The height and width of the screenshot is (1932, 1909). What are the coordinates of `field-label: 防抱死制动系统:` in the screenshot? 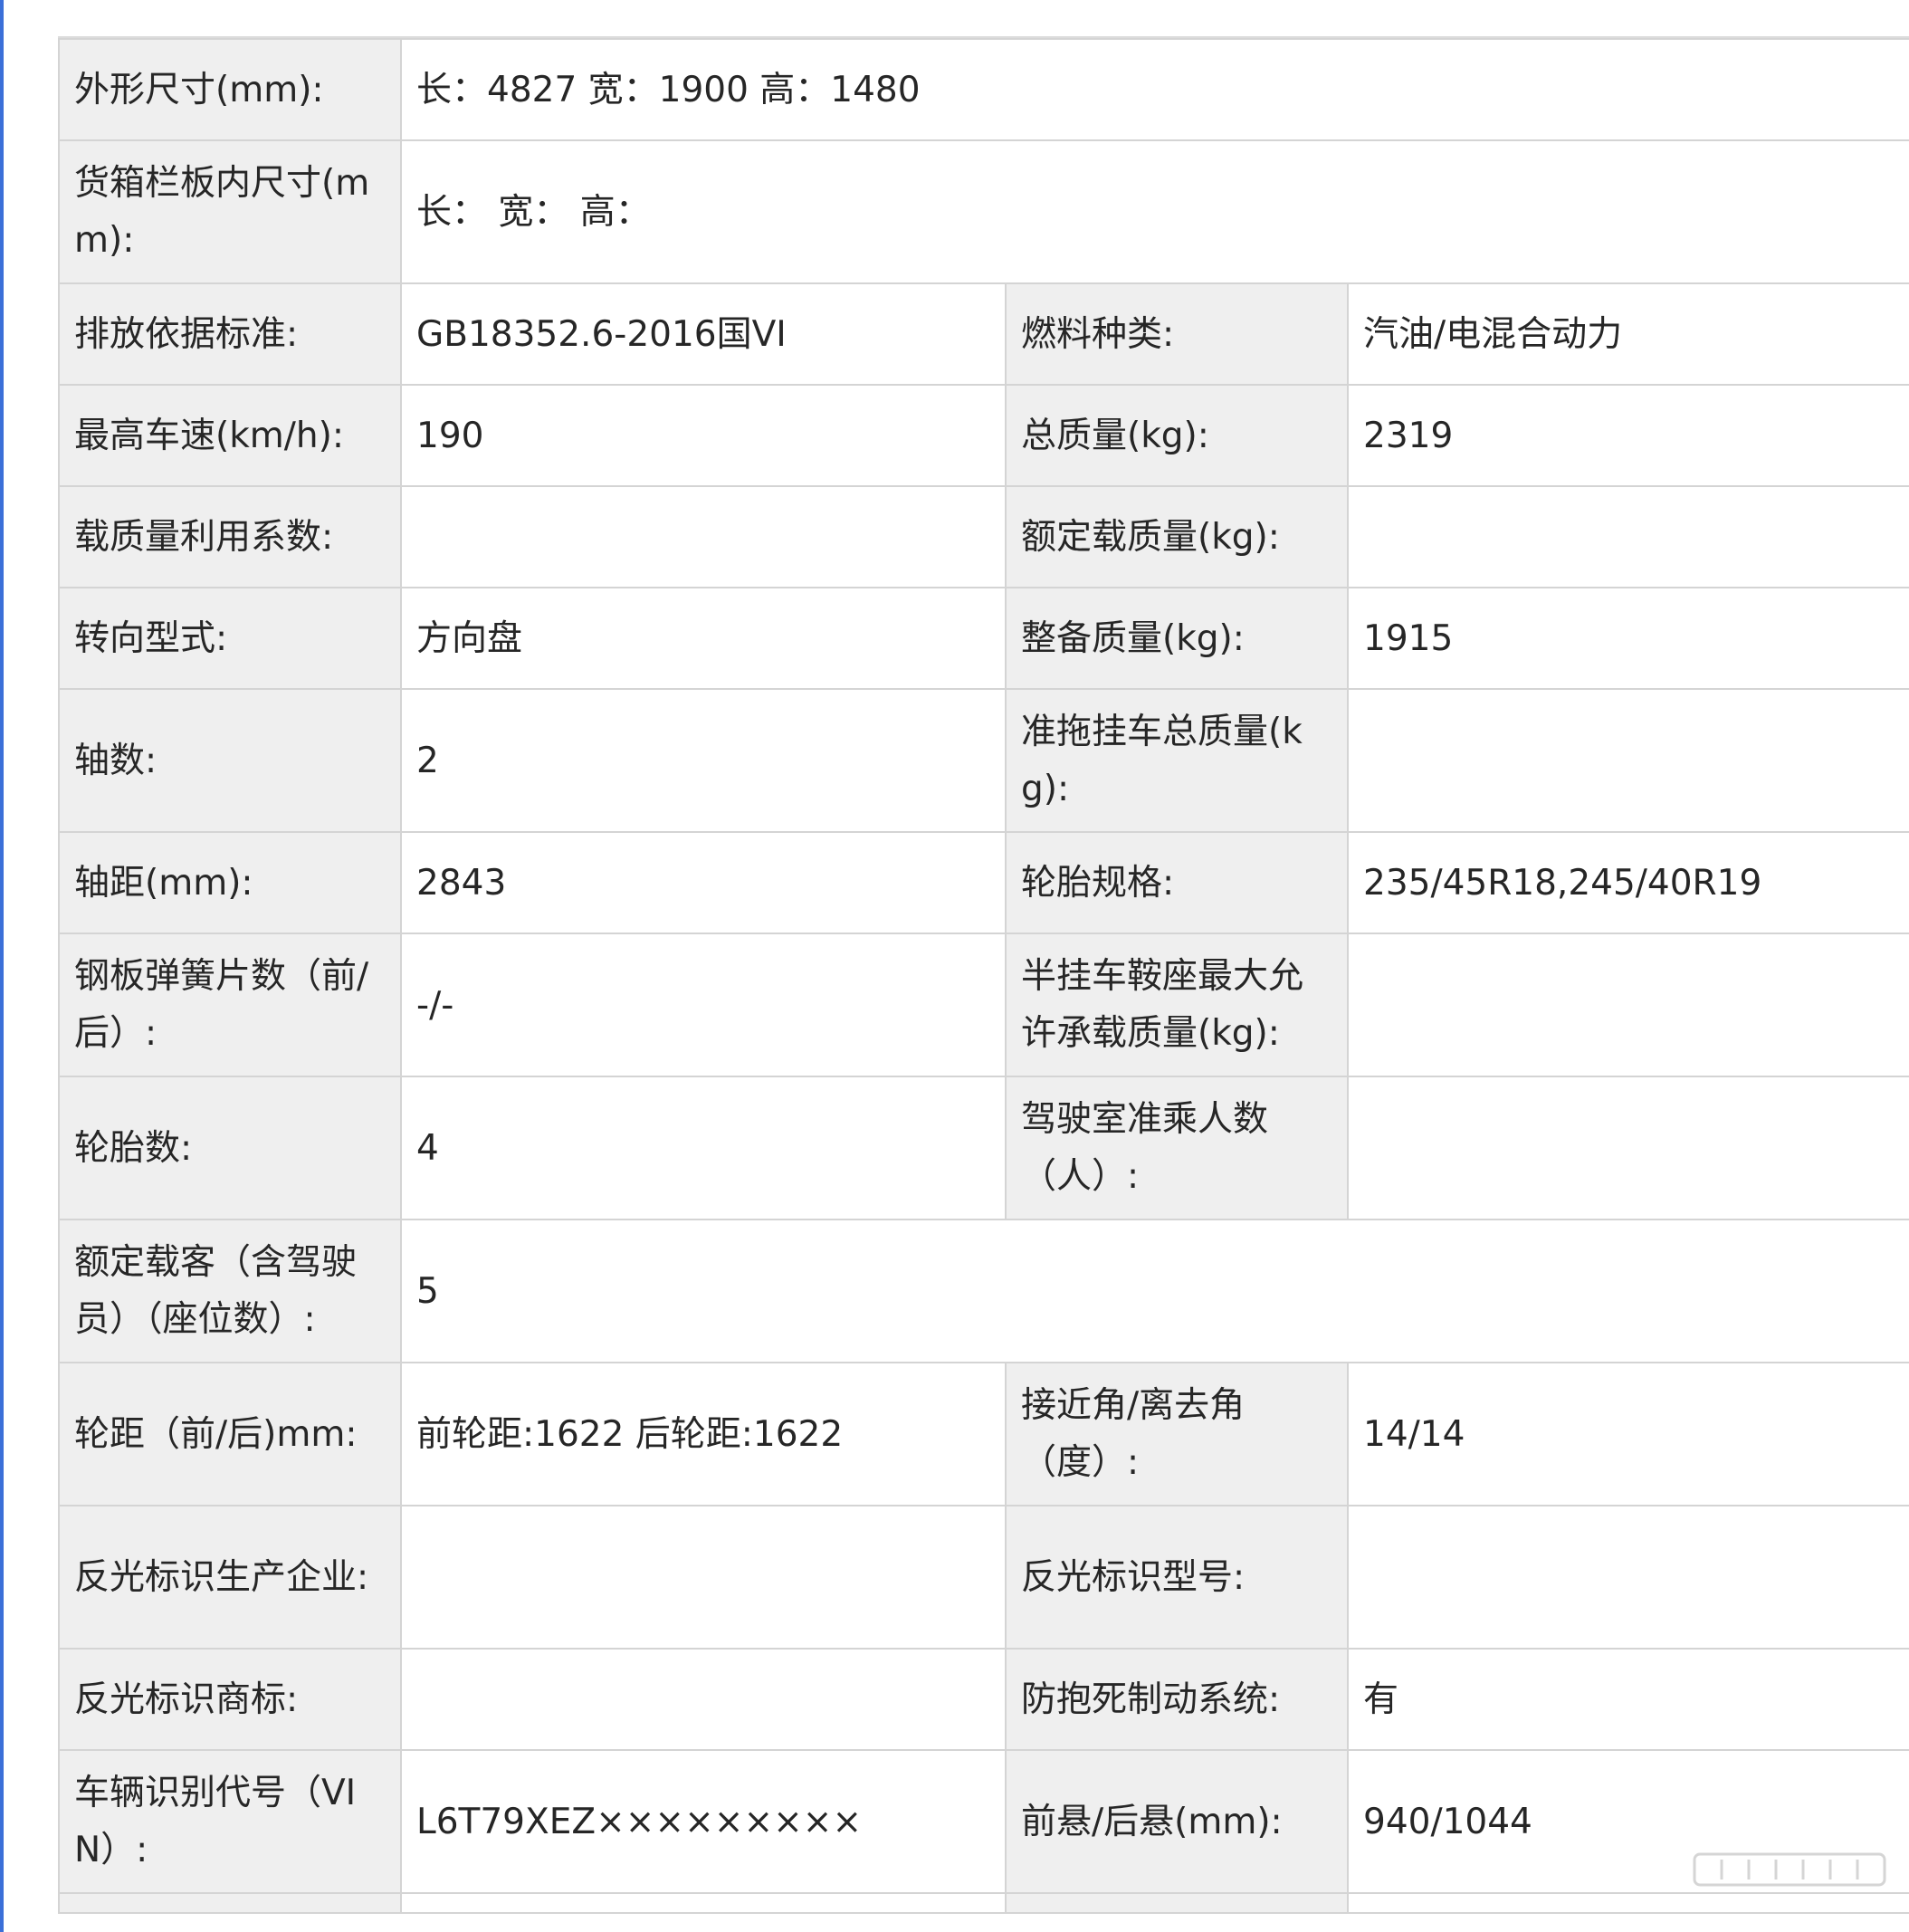 It's located at (1177, 1699).